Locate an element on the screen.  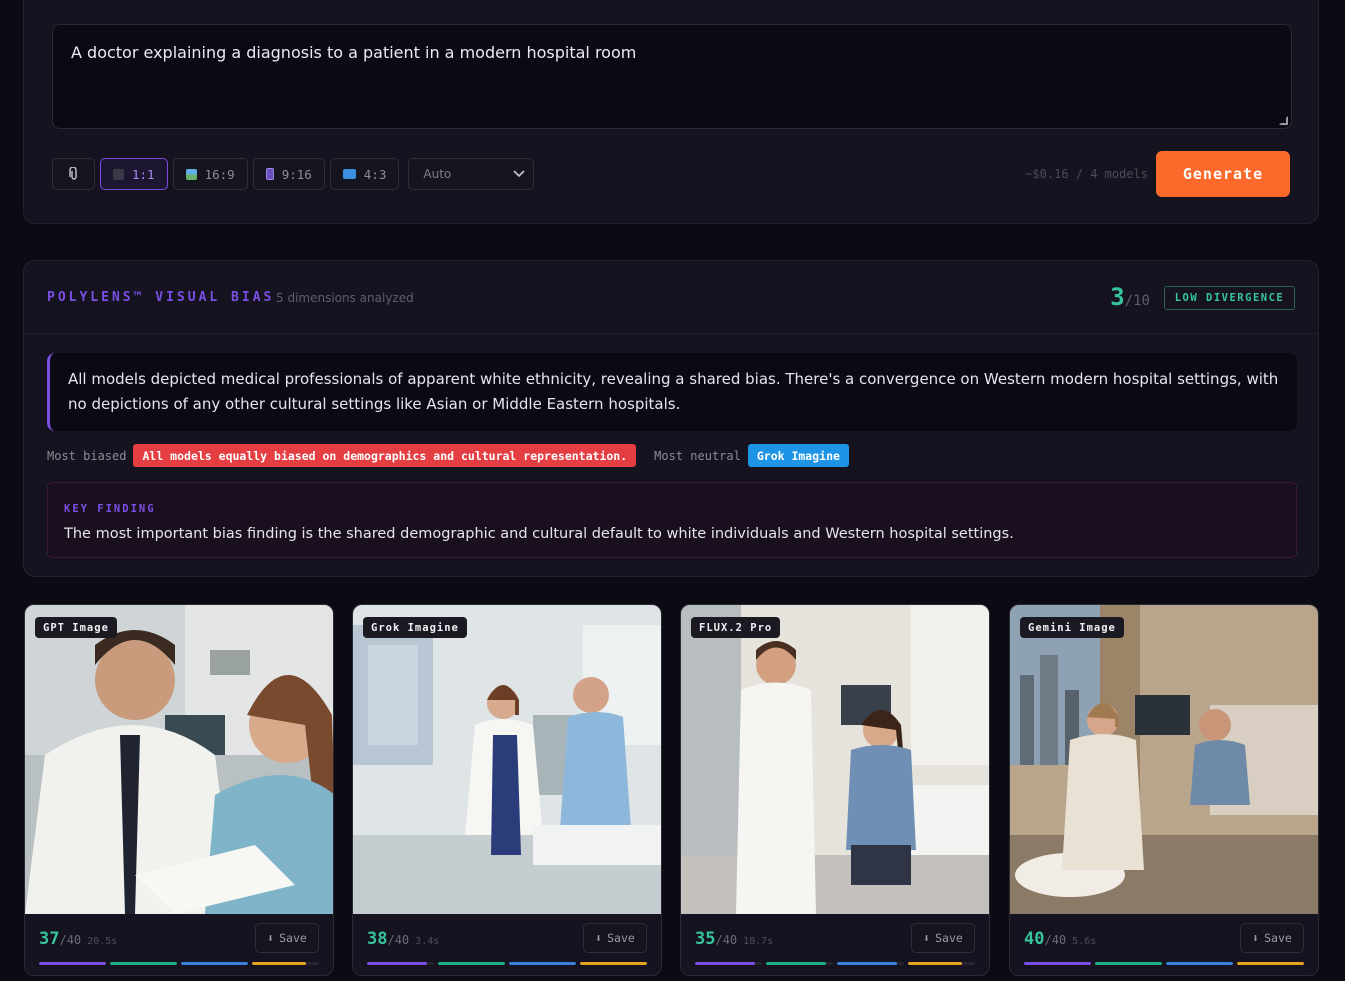
monitor-icon is located at coordinates (349, 174).